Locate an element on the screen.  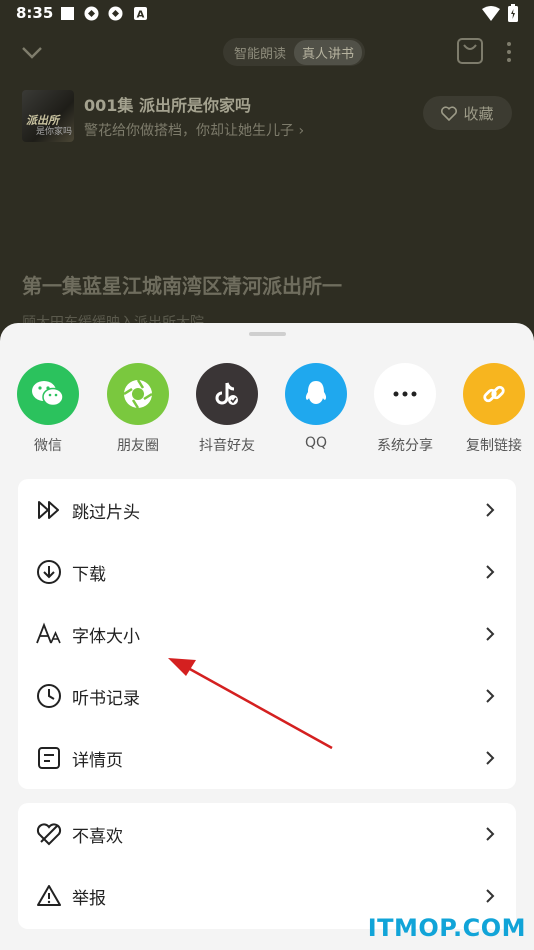
dislike-icon is located at coordinates (49, 834).